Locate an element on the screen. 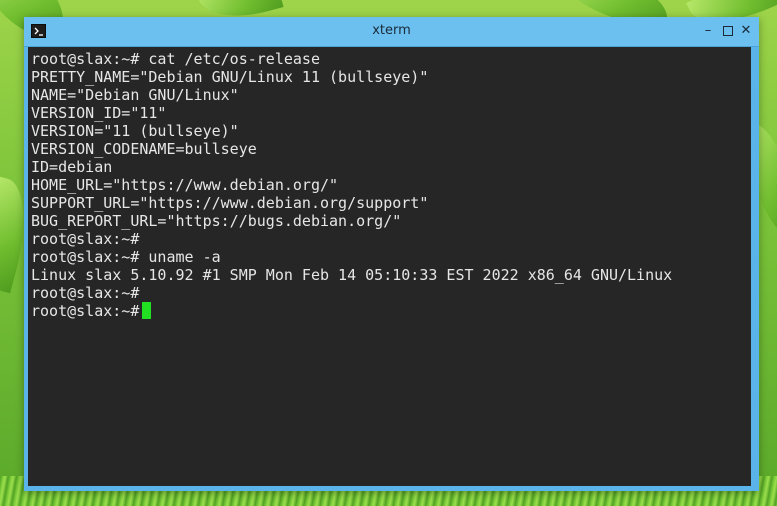  terminal-cursor is located at coordinates (147, 310).